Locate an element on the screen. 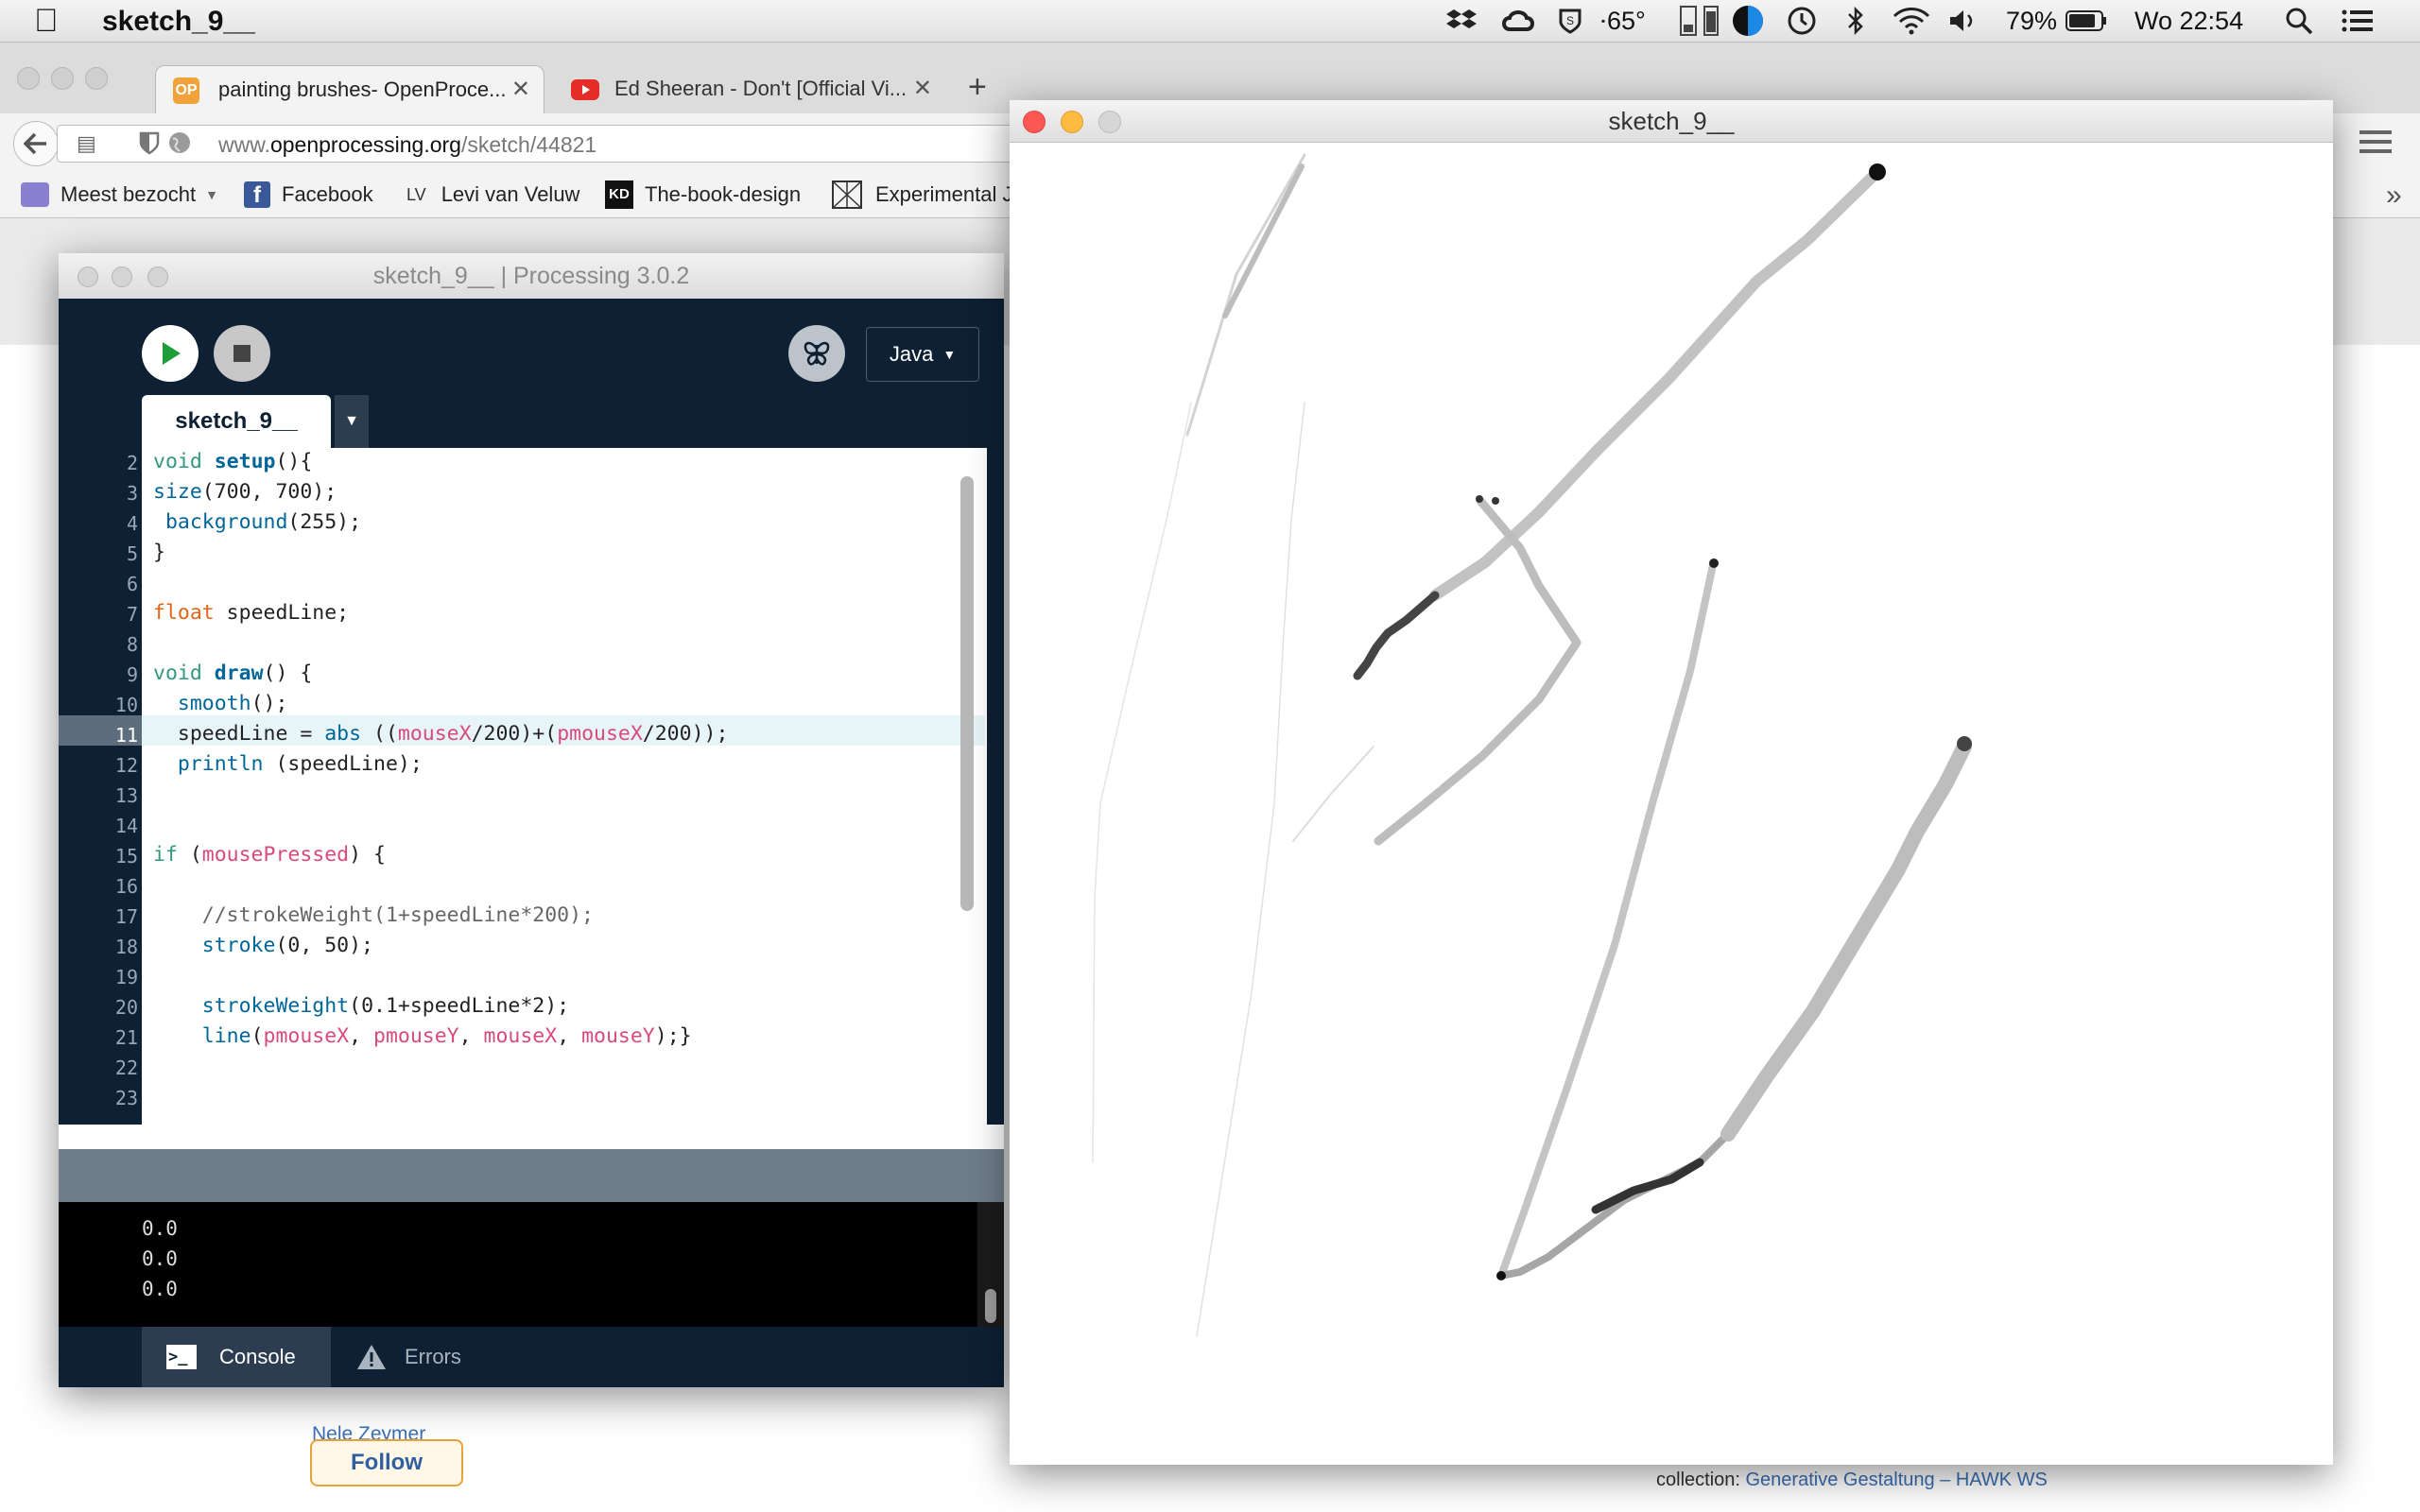 The width and height of the screenshot is (2420, 1512). tab-menu-chevron-icon: ▼ is located at coordinates (352, 421).